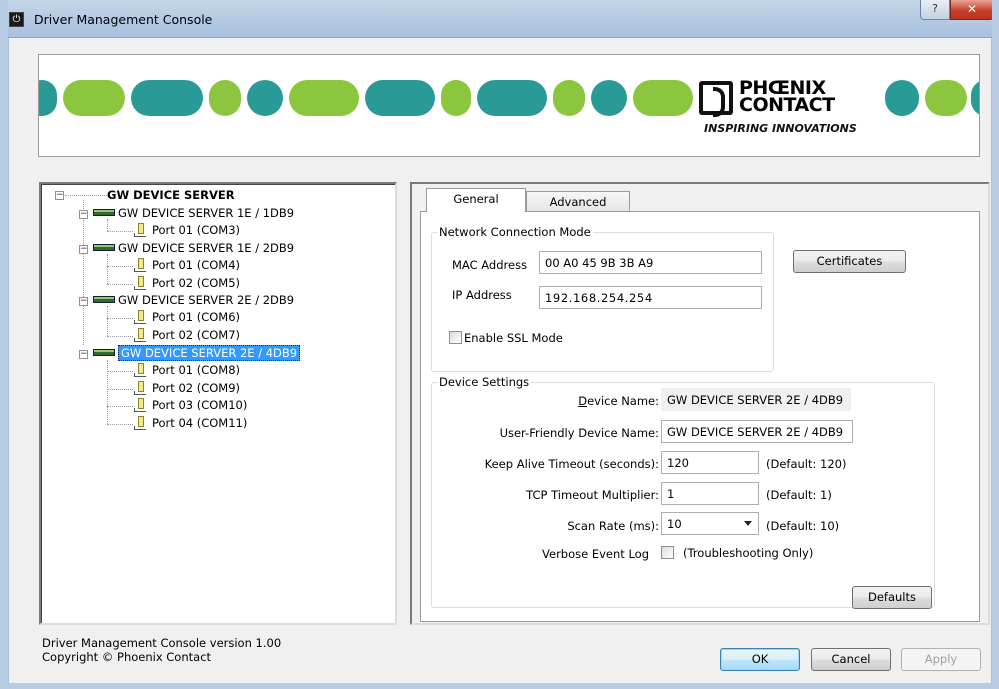  Describe the element at coordinates (16, 19) in the screenshot. I see `app-icon: ⏻` at that location.